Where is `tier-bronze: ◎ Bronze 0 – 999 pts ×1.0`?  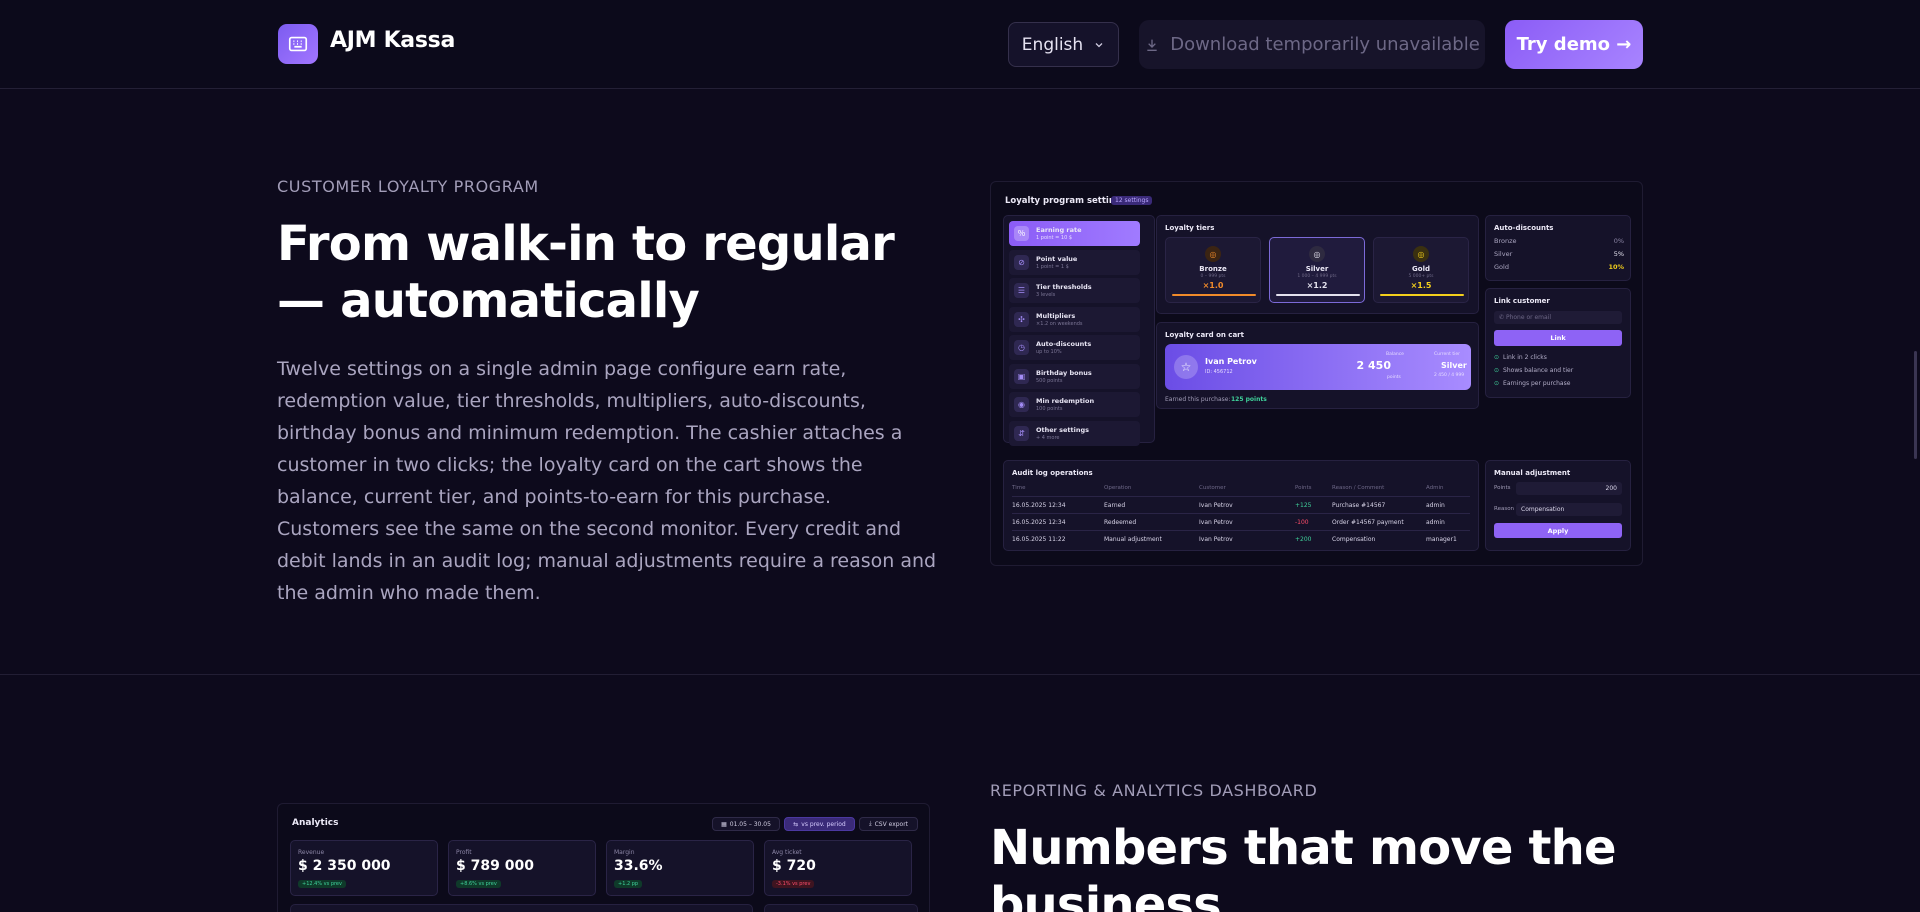 tier-bronze: ◎ Bronze 0 – 999 pts ×1.0 is located at coordinates (1213, 270).